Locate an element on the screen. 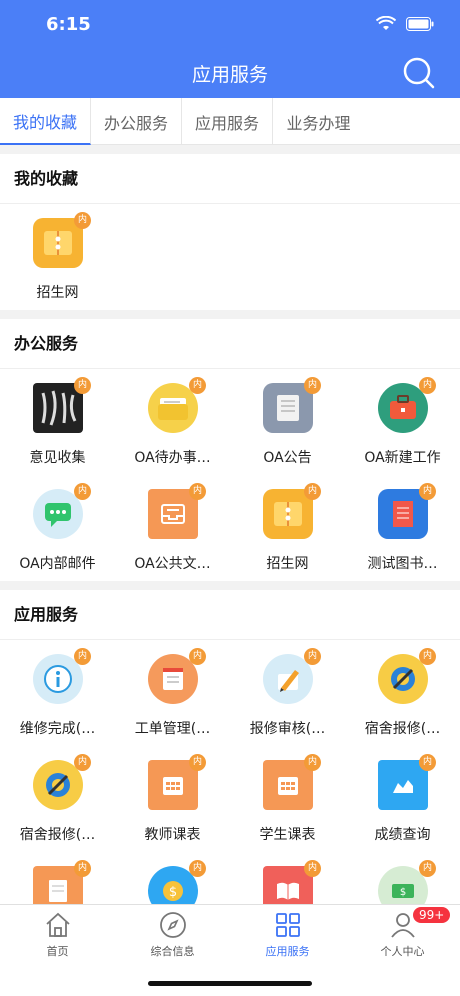 The height and width of the screenshot is (996, 460). service-item: 内 OA公告 is located at coordinates (287, 422).